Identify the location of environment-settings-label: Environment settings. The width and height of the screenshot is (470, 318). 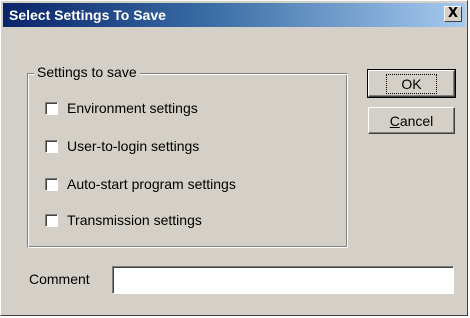
(132, 108).